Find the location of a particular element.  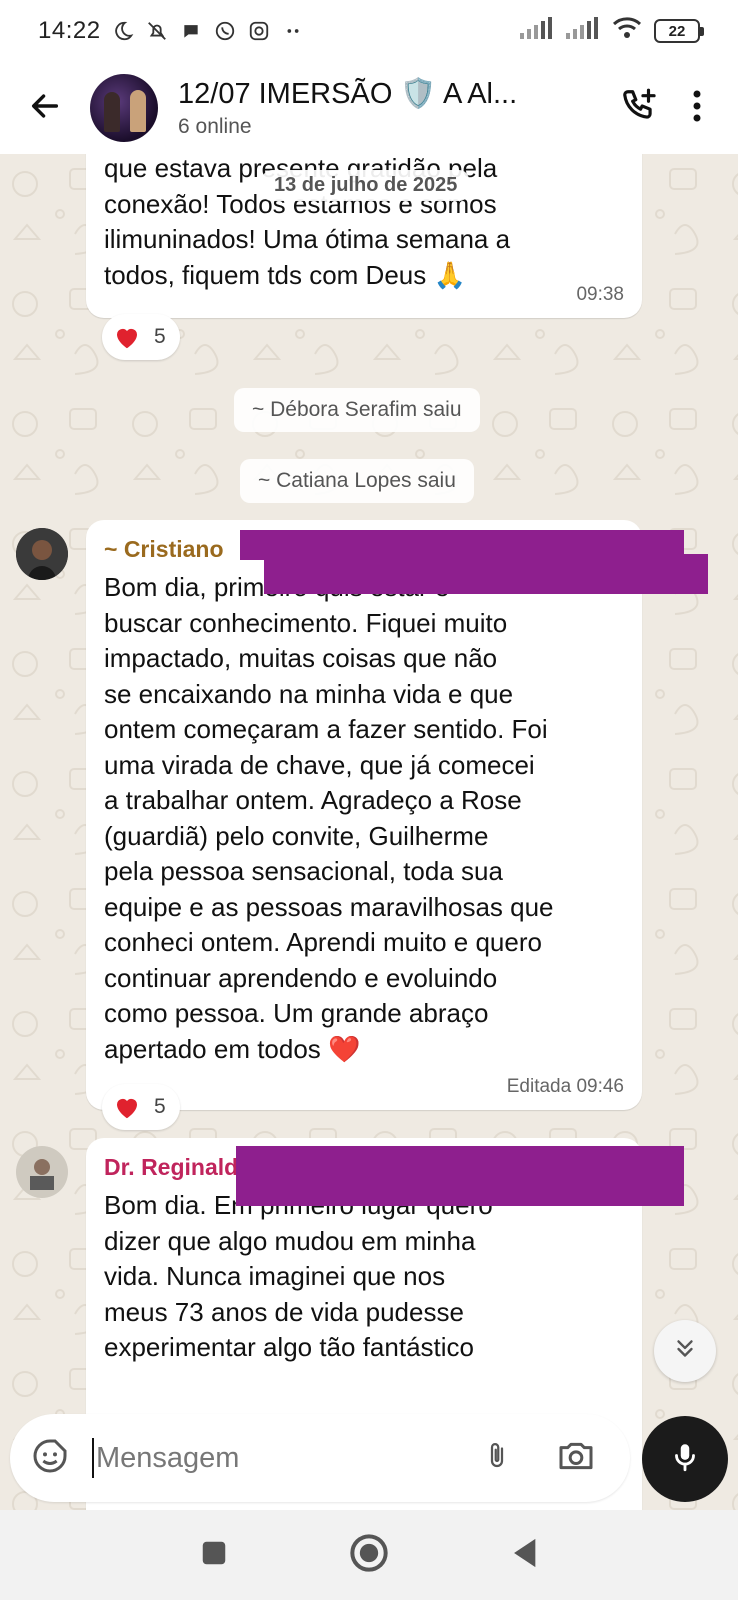

status-time: 14:22 is located at coordinates (69, 30).